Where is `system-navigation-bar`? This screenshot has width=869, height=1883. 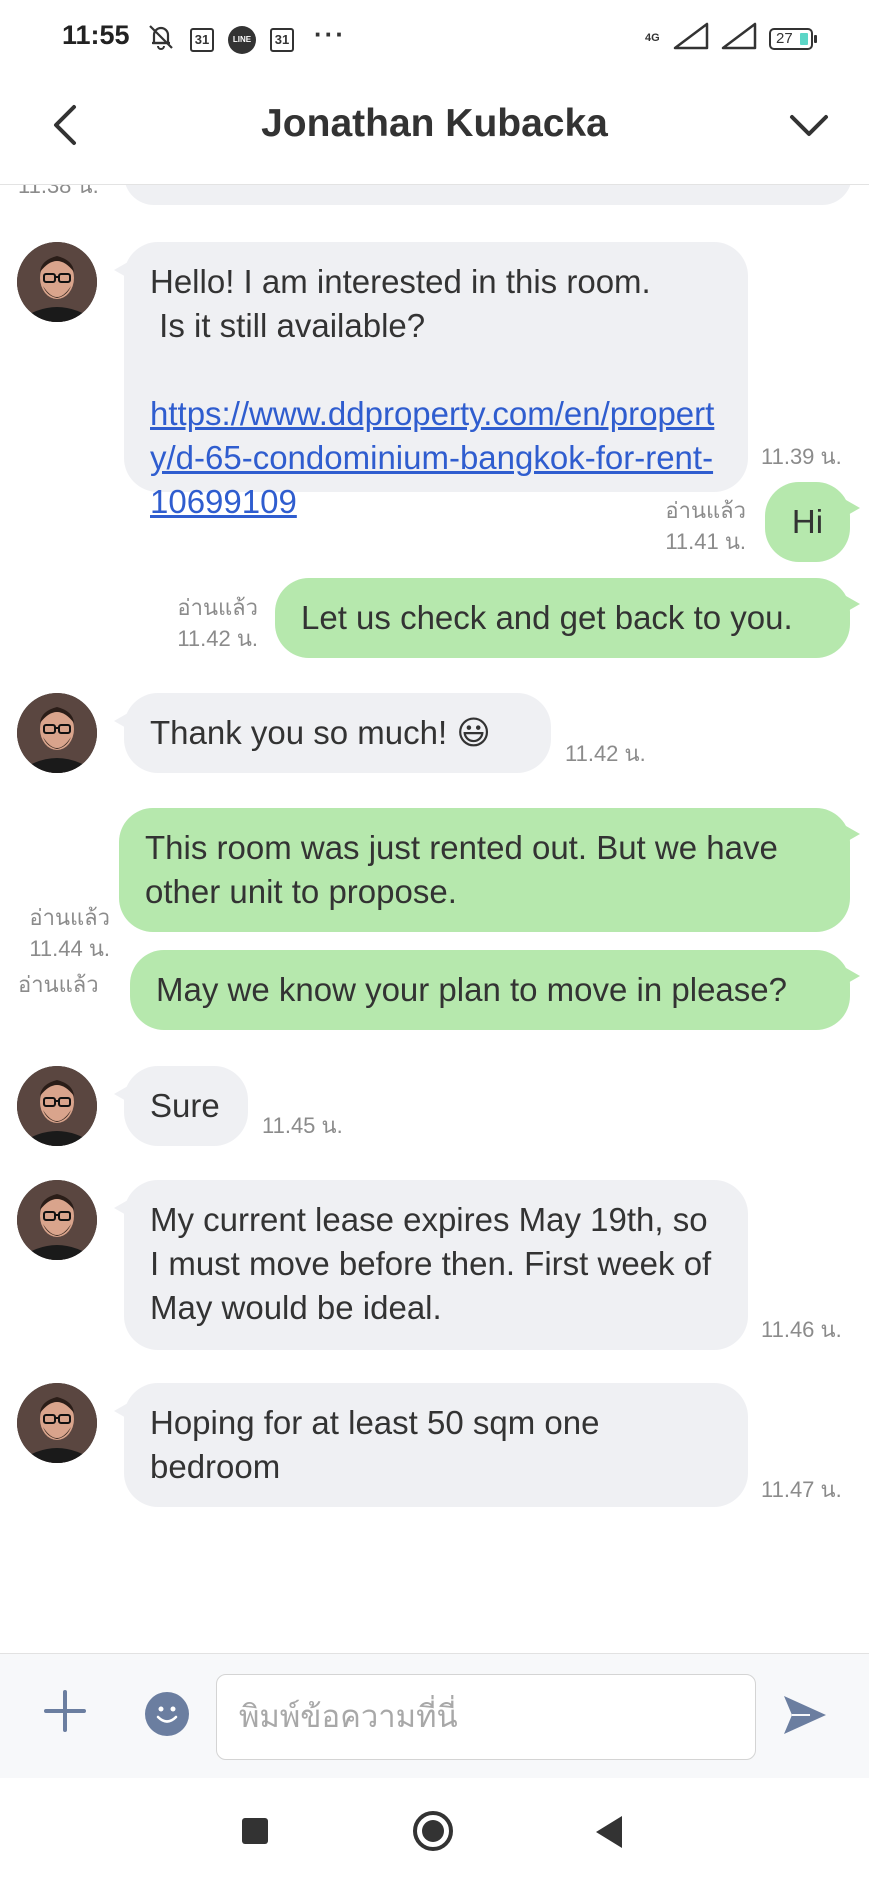 system-navigation-bar is located at coordinates (434, 1830).